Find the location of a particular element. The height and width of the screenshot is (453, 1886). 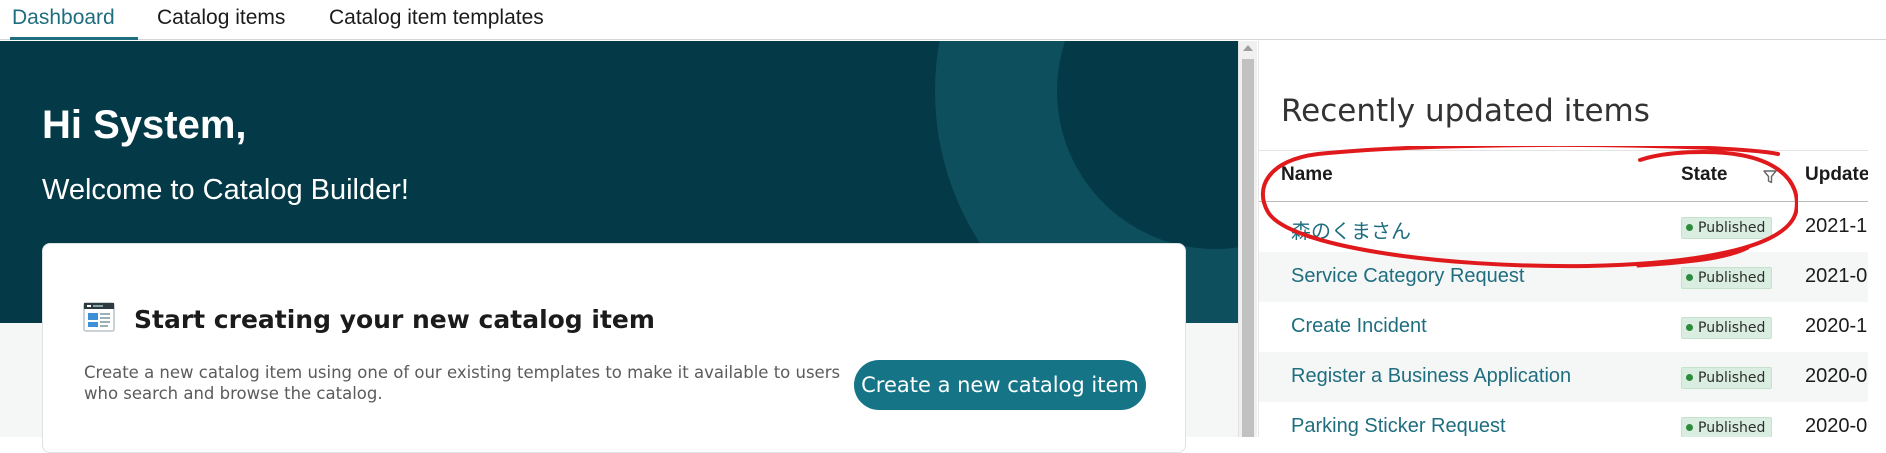

item-name-link: 森のくまさん is located at coordinates (1351, 229).